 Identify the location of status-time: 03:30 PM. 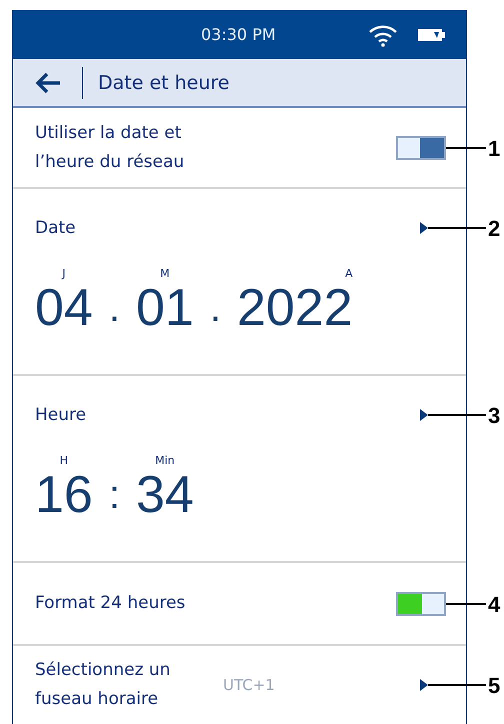
(239, 34).